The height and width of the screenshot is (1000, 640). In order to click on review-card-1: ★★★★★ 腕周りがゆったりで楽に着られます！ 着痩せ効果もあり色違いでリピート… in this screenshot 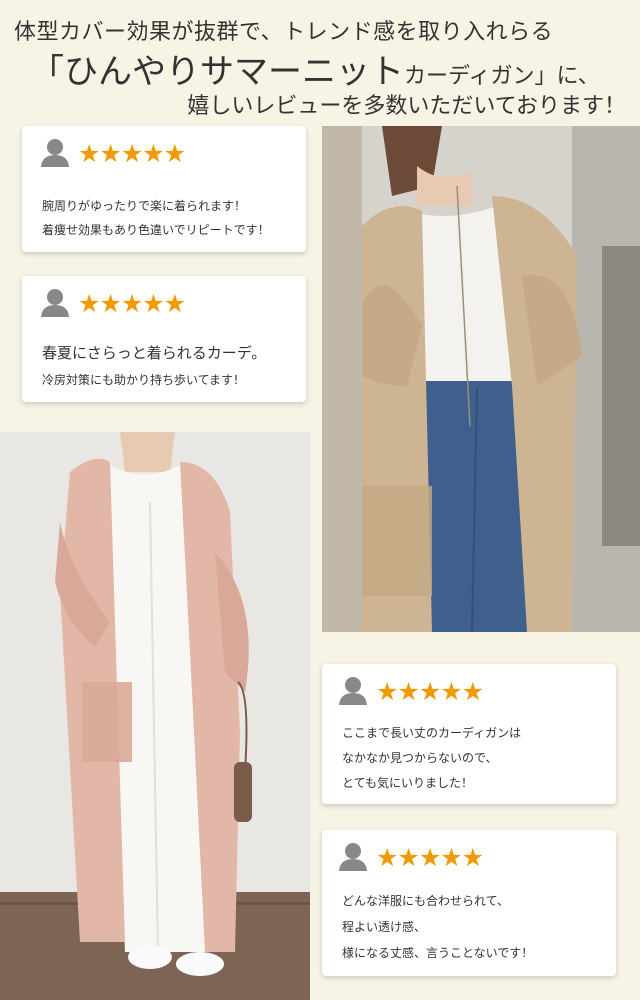, I will do `click(164, 189)`.